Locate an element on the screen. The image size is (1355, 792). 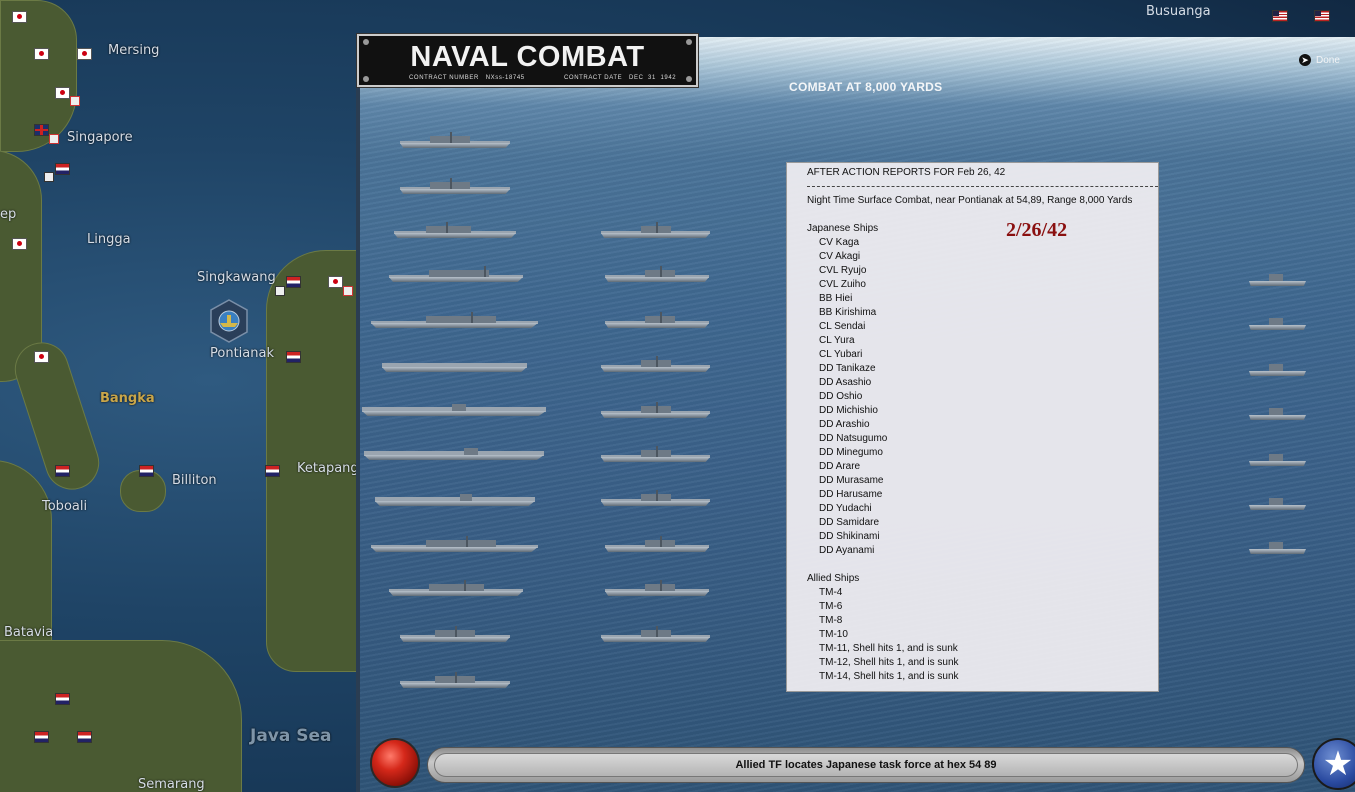
japanese-ship-entry: DD Shikinami is located at coordinates (849, 536).